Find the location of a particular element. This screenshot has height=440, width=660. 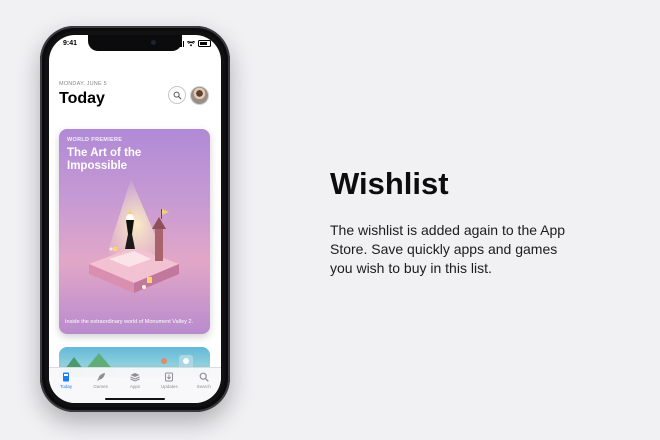

tab-bar: Today Games Apps Updates Search is located at coordinates (135, 385).